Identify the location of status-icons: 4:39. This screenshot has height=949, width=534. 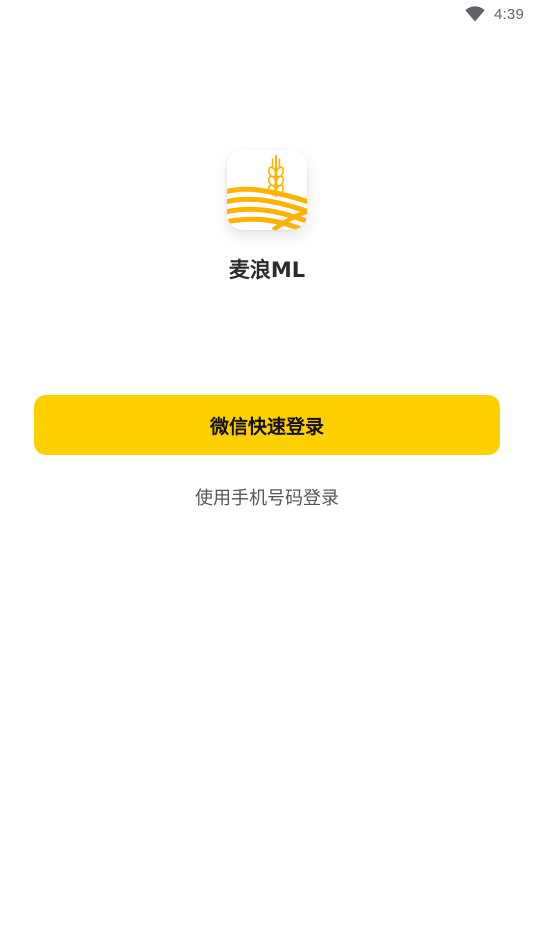
(494, 14).